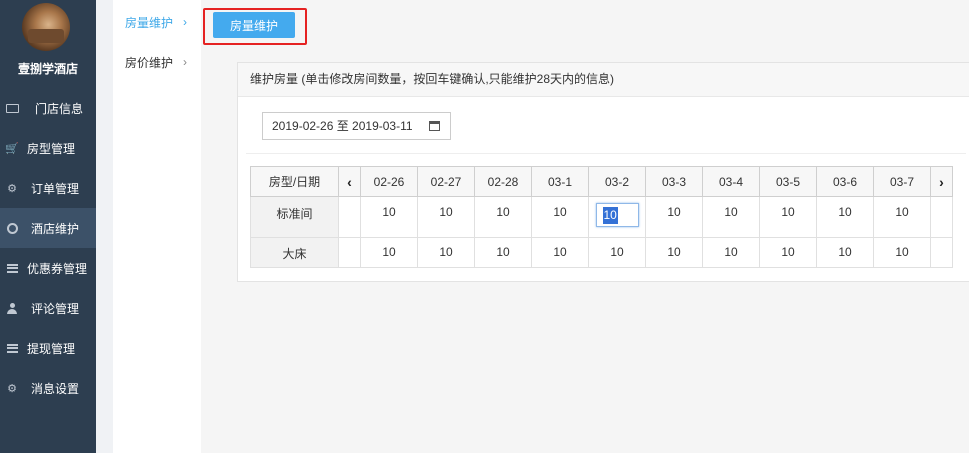  Describe the element at coordinates (845, 181) in the screenshot. I see `date-header: 03-6` at that location.